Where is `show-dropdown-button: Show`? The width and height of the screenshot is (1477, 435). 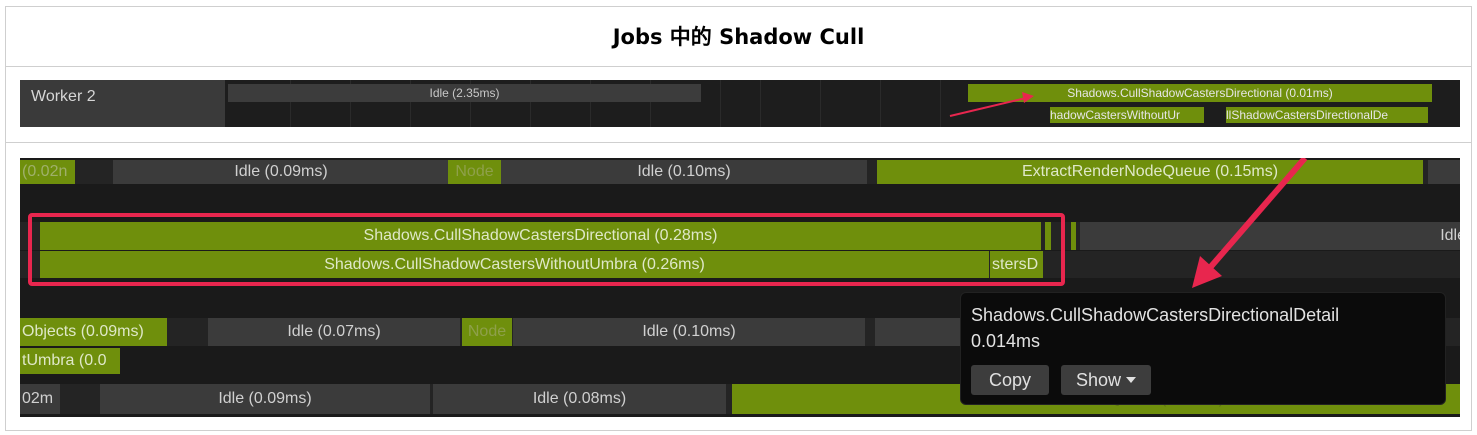
show-dropdown-button: Show is located at coordinates (1106, 380).